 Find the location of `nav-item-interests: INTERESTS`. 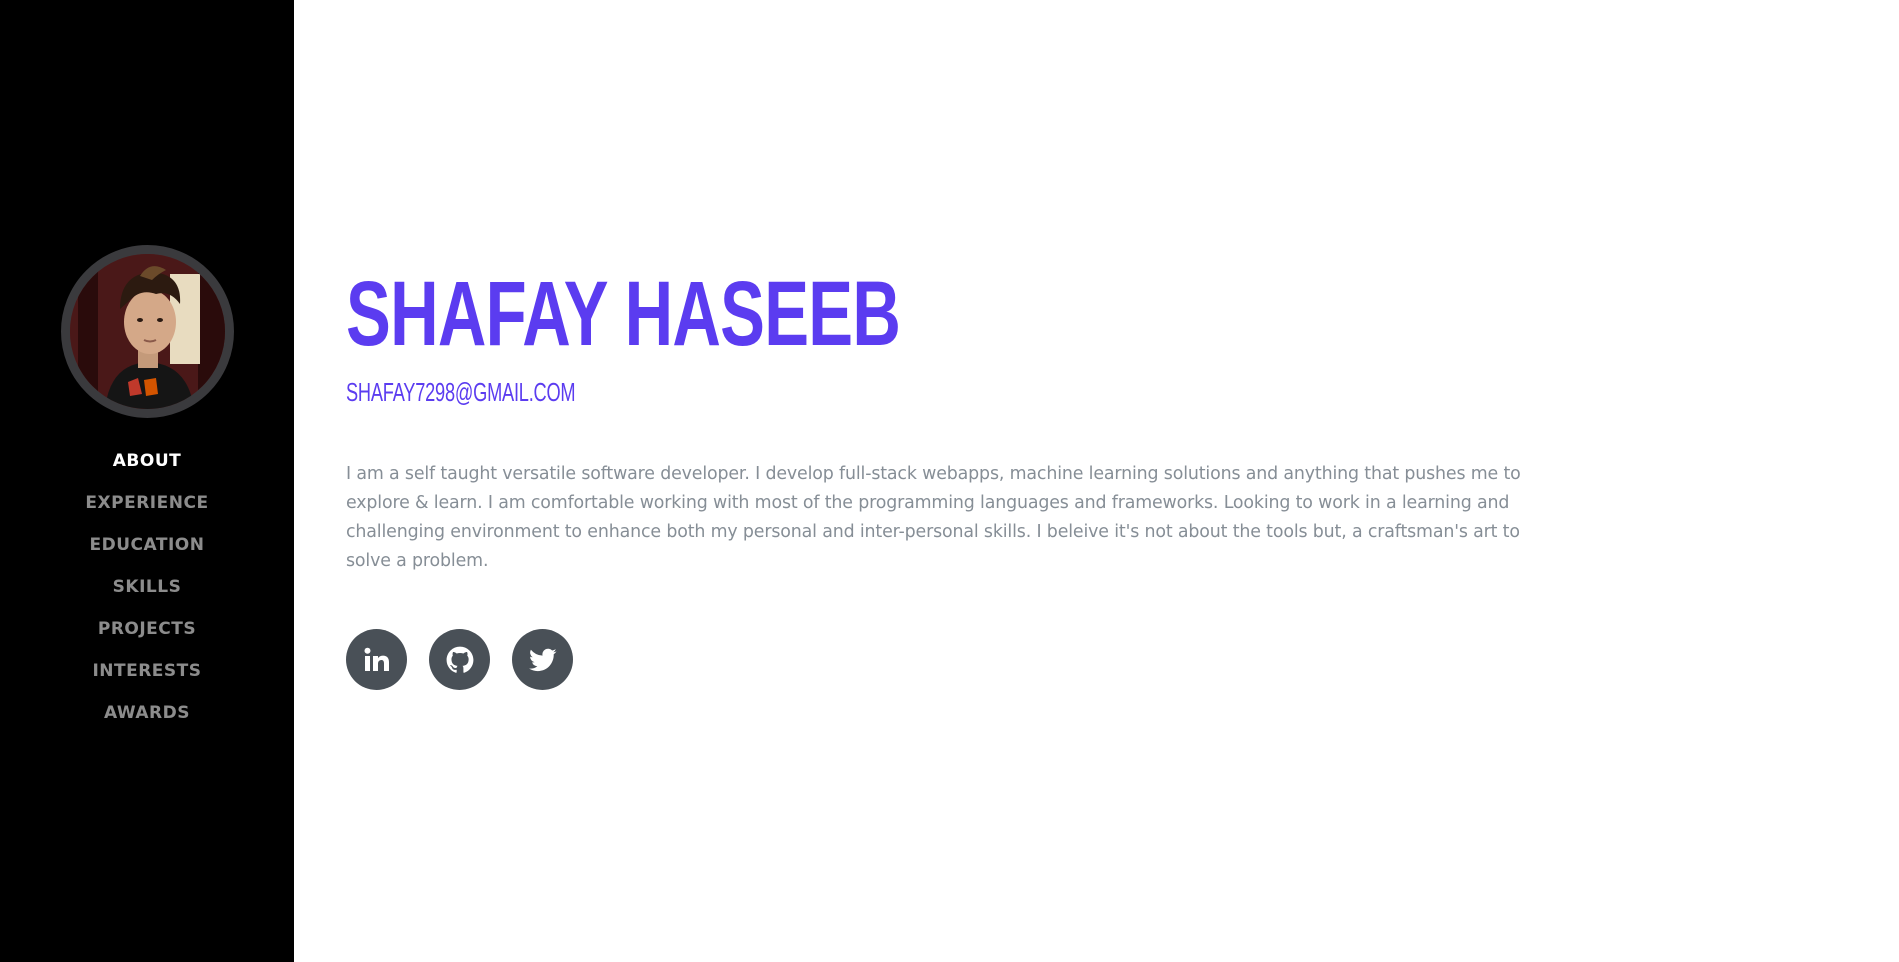

nav-item-interests: INTERESTS is located at coordinates (146, 671).